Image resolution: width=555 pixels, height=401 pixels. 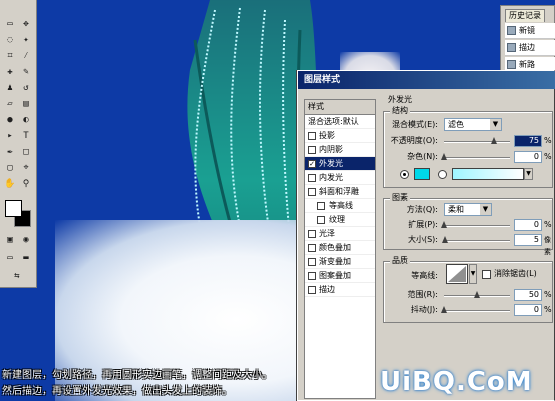 What do you see at coordinates (13, 208) in the screenshot?
I see `foreground-color-swatch` at bounding box center [13, 208].